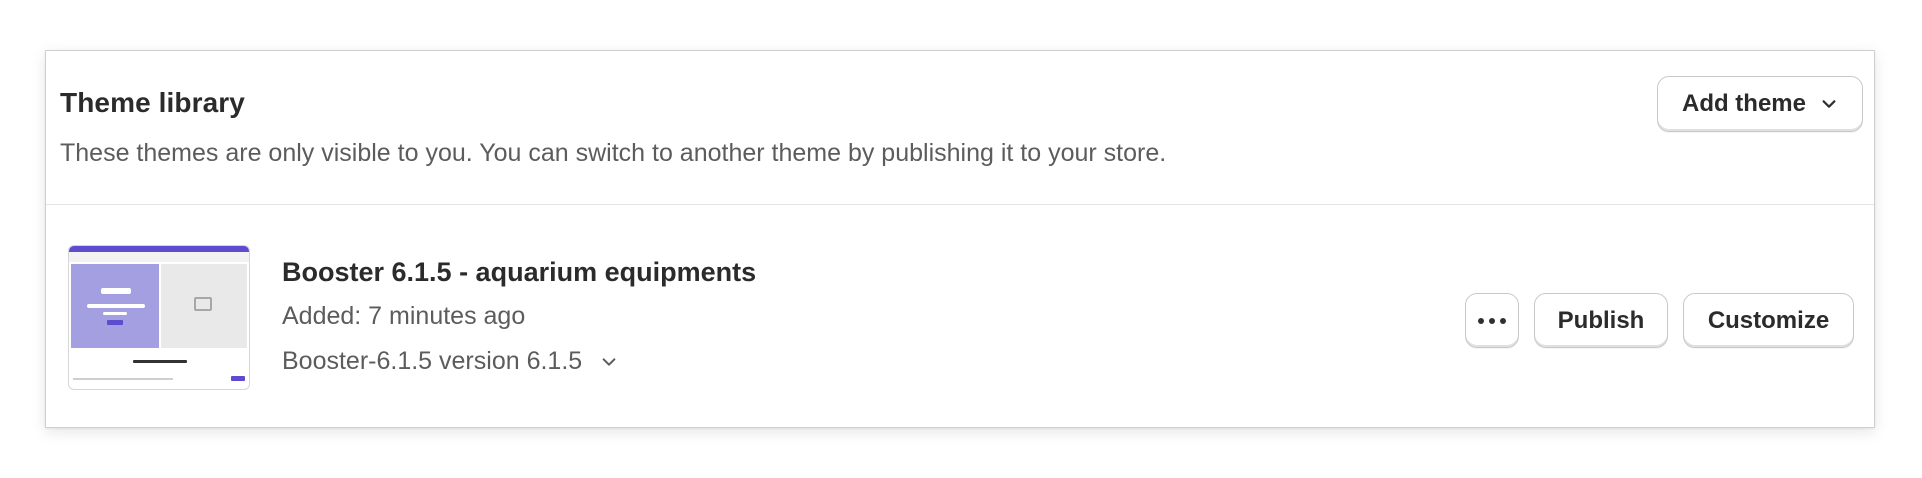  What do you see at coordinates (123, 379) in the screenshot?
I see `thumbnail-footer-line` at bounding box center [123, 379].